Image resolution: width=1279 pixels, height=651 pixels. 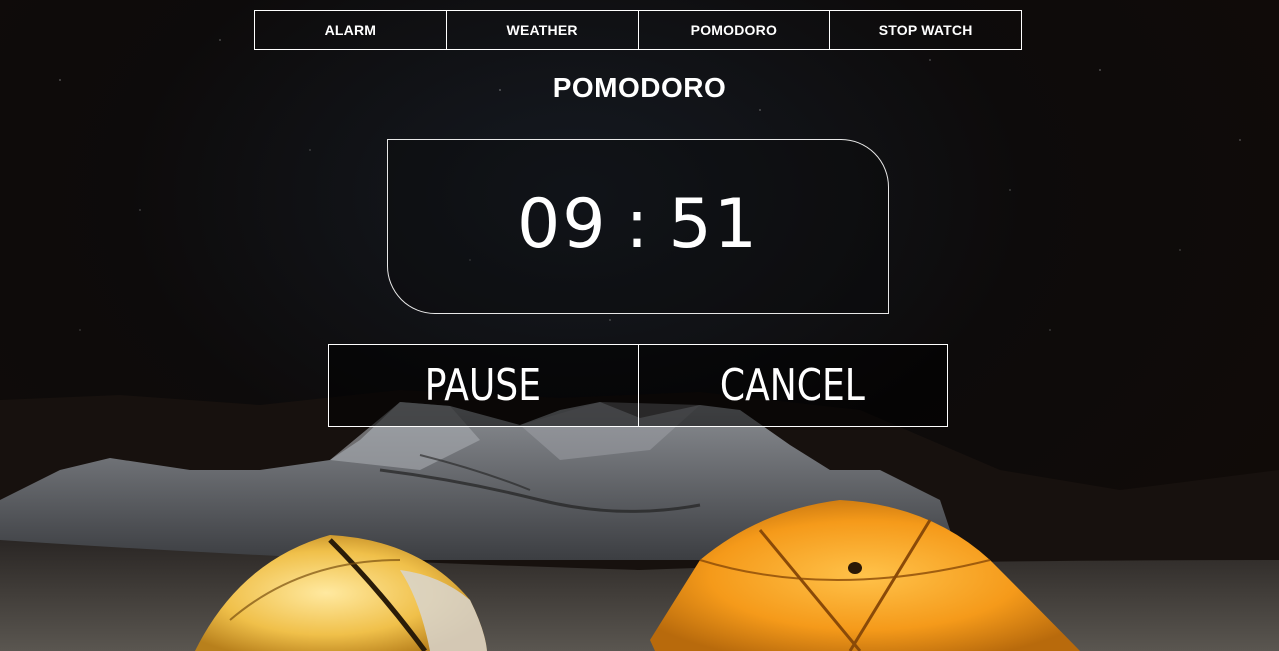 I want to click on timer-controls: PAUSE CANCEL, so click(x=638, y=385).